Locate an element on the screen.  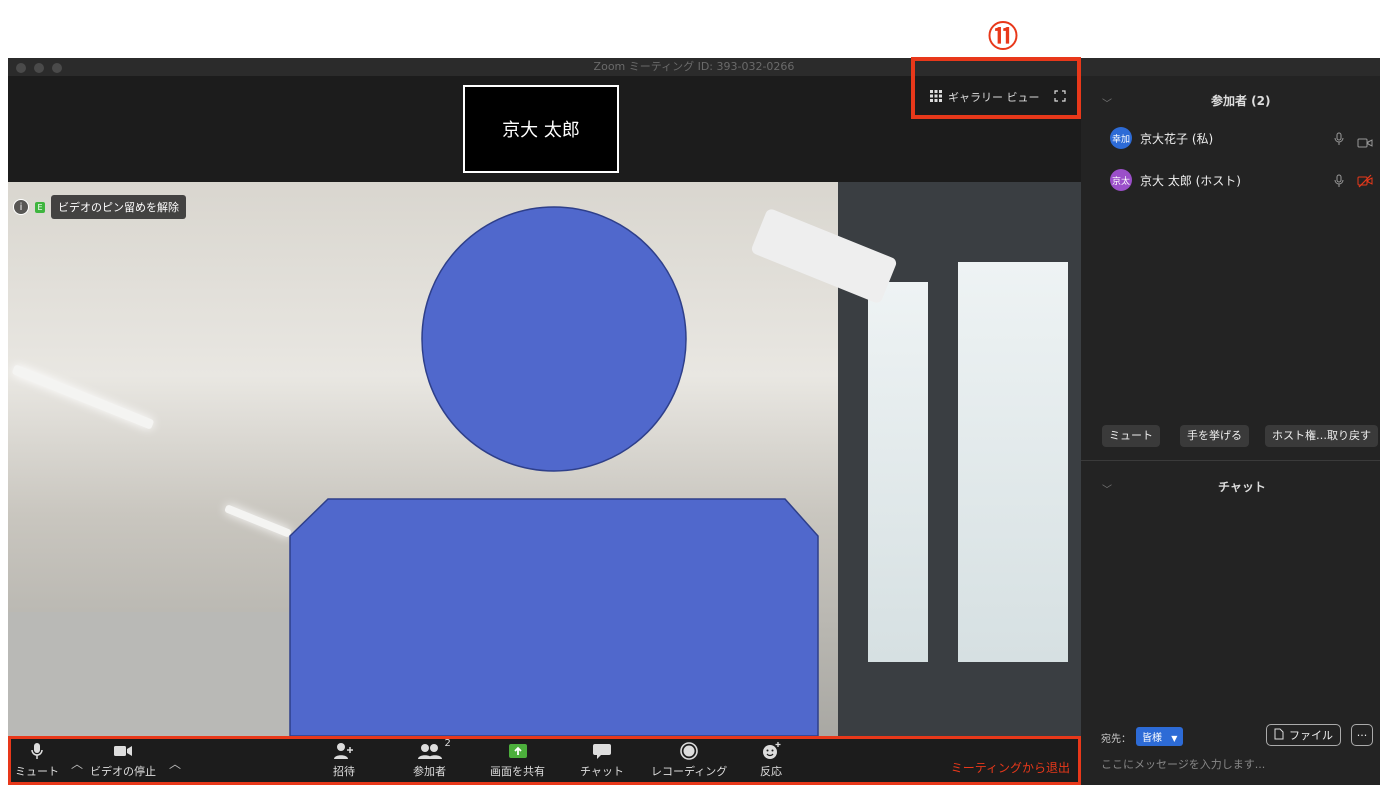
video-options-chevron-icon: ︿ is located at coordinates (175, 763).